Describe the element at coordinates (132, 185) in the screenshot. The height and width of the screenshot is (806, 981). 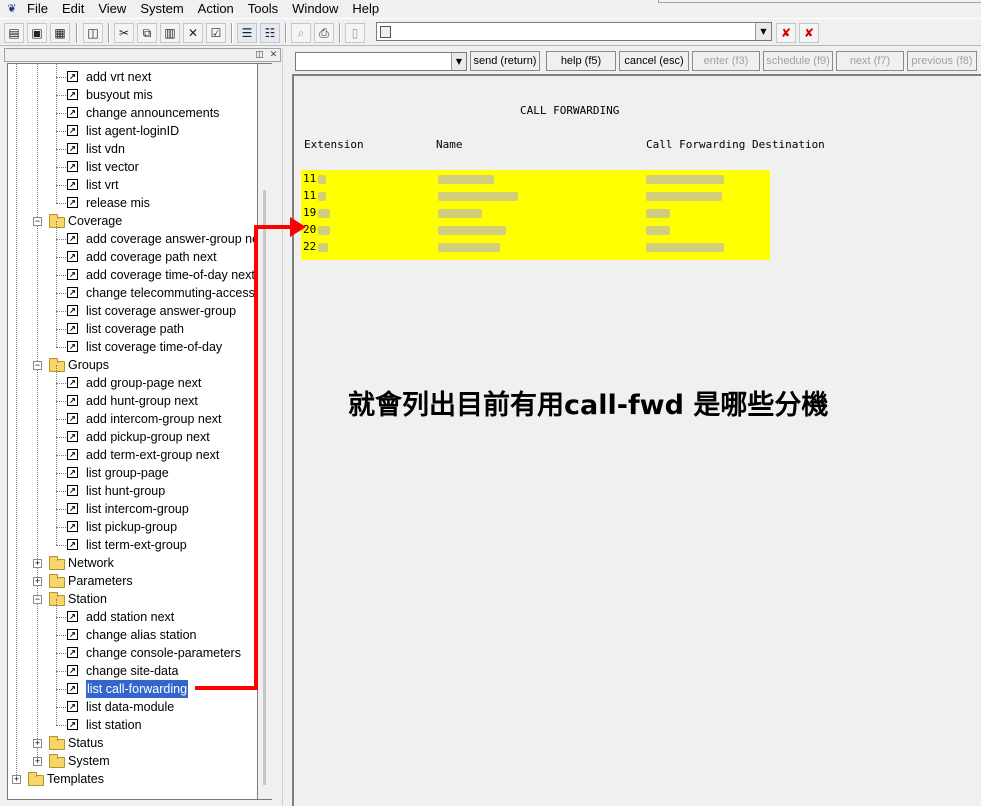
I see `tree-command-item: ↗ list vrt` at that location.